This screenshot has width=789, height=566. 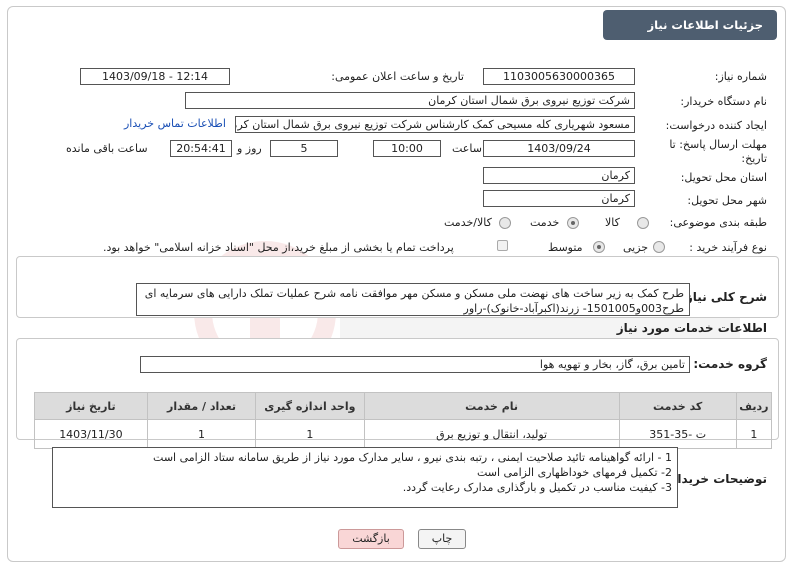 What do you see at coordinates (505, 223) in the screenshot?
I see `category-radio-goods-service` at bounding box center [505, 223].